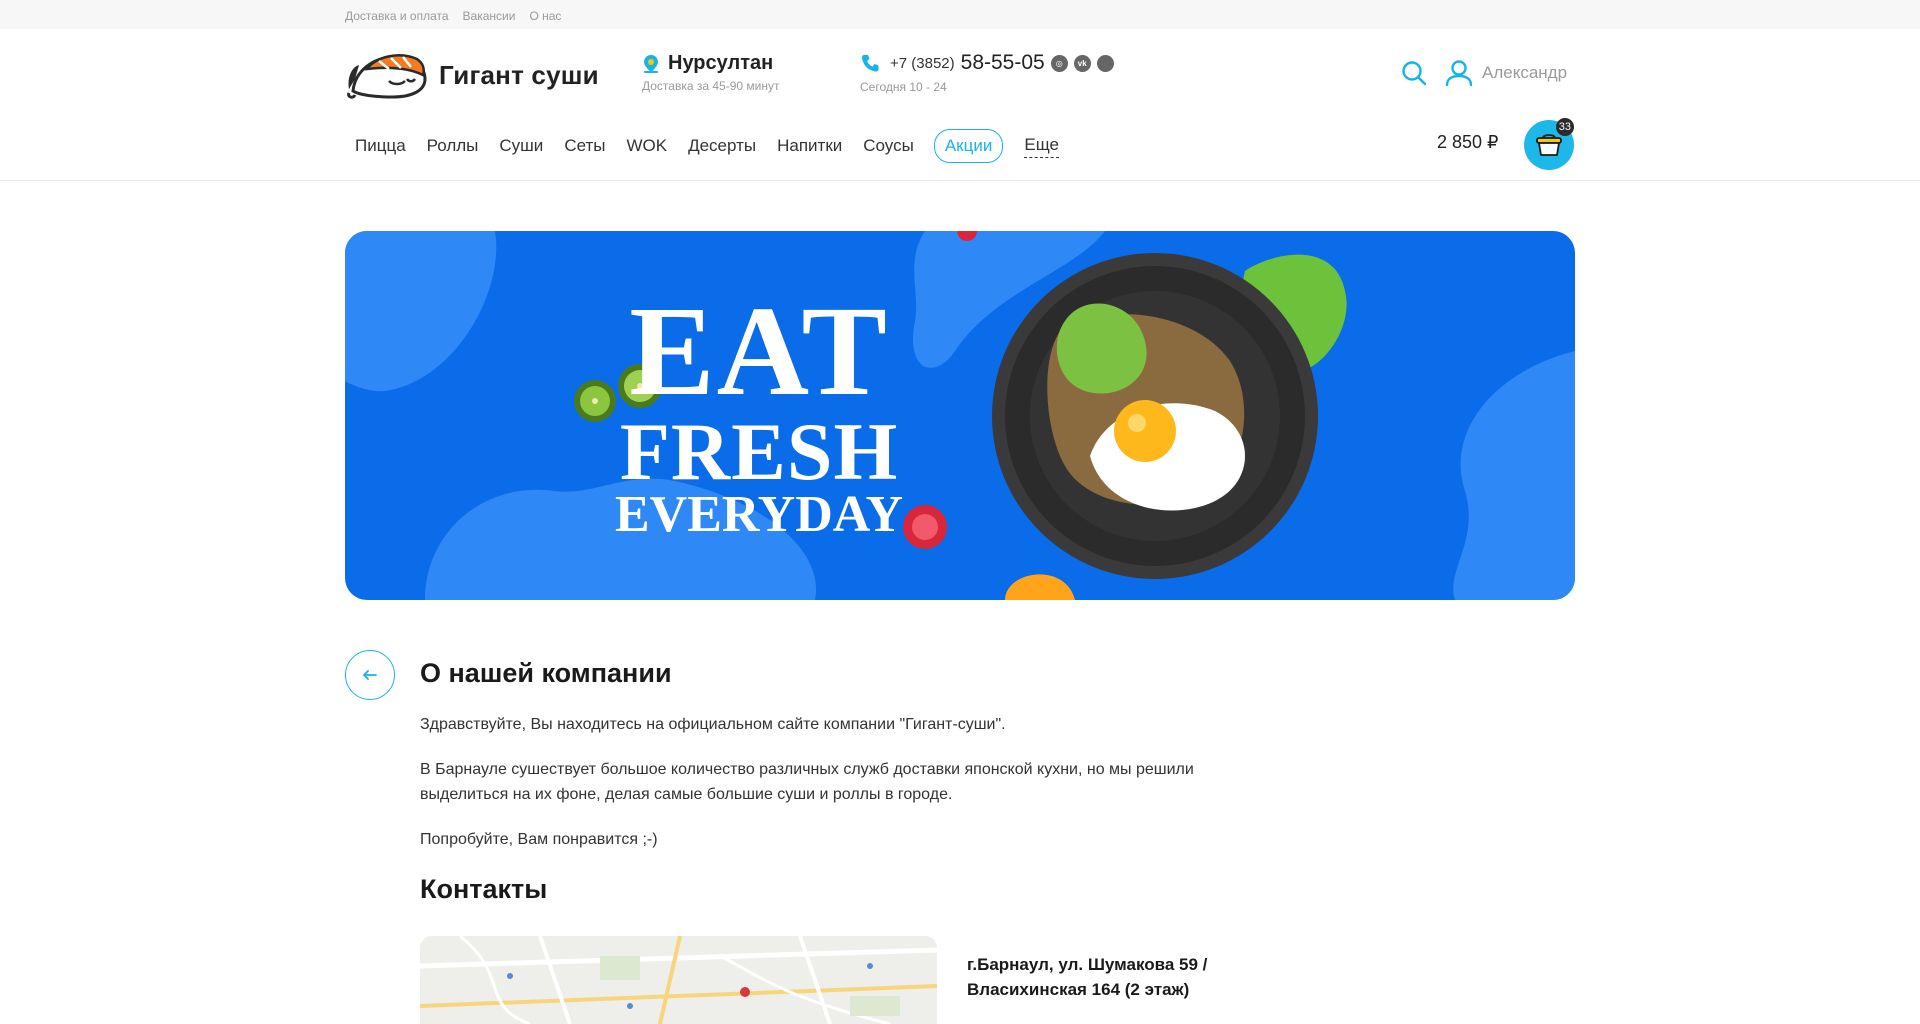 Image resolution: width=1920 pixels, height=1024 pixels. I want to click on cart-button: 33, so click(1549, 144).